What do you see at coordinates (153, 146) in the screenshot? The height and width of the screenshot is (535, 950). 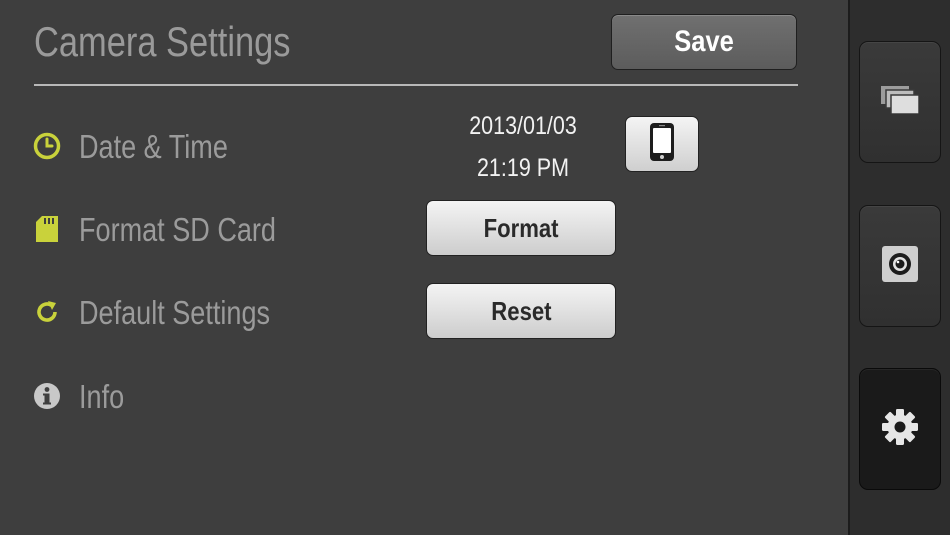 I see `row-label-date-time: Date & Time` at bounding box center [153, 146].